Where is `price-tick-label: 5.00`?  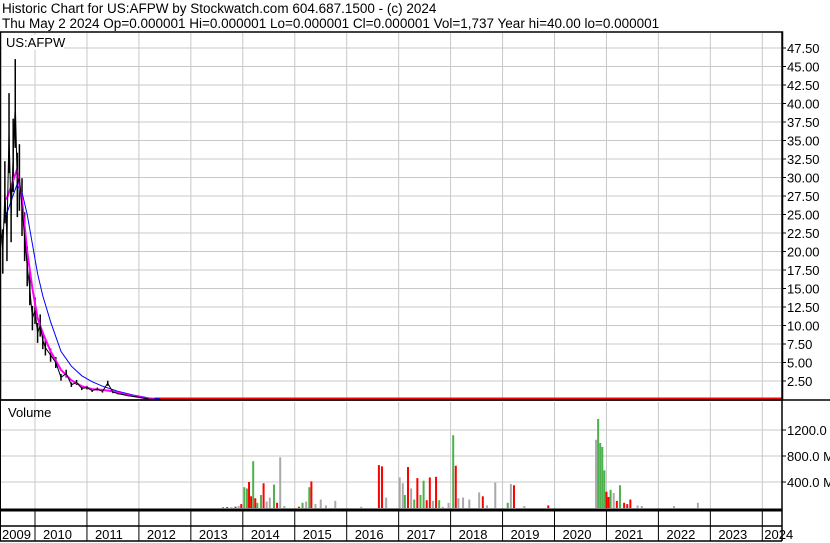 price-tick-label: 5.00 is located at coordinates (799, 363).